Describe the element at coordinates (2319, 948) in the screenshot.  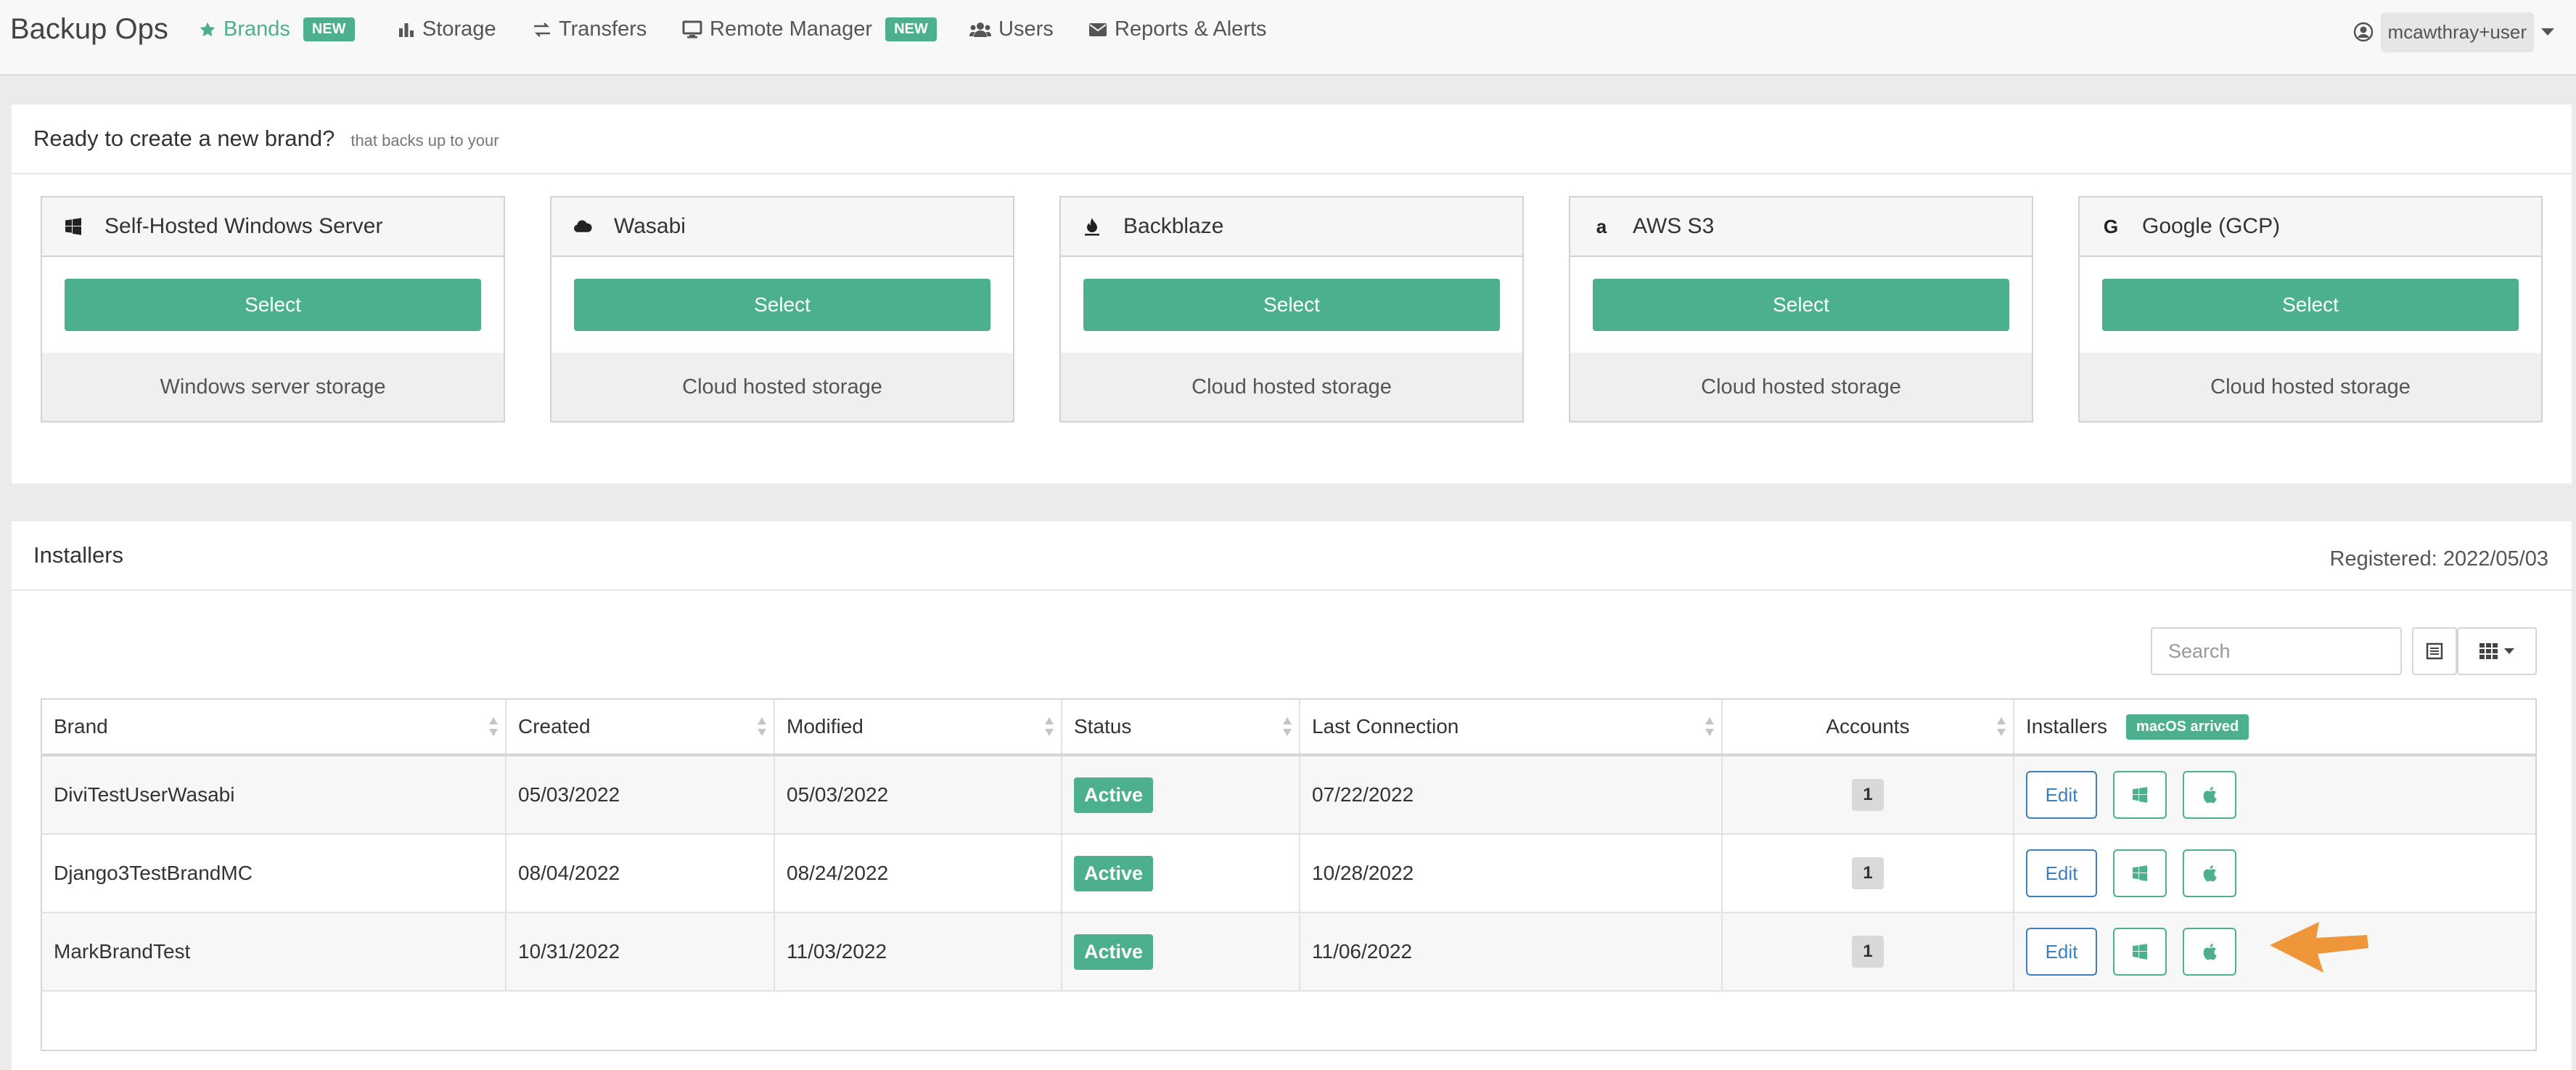
I see `annotation-arrow-icon` at that location.